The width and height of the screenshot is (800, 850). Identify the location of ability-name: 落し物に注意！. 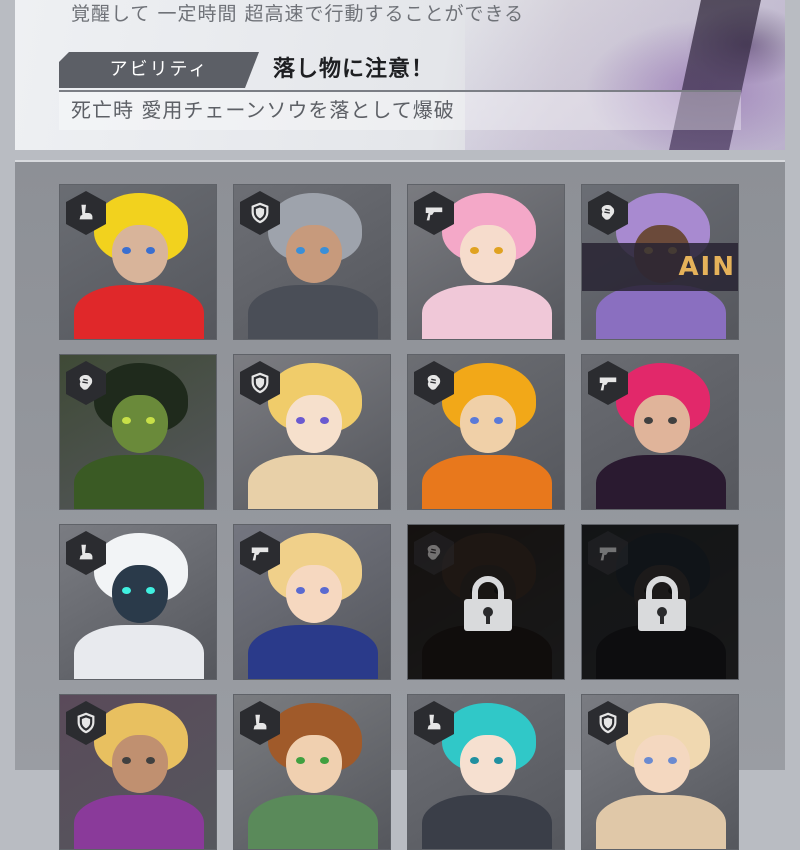
(354, 69).